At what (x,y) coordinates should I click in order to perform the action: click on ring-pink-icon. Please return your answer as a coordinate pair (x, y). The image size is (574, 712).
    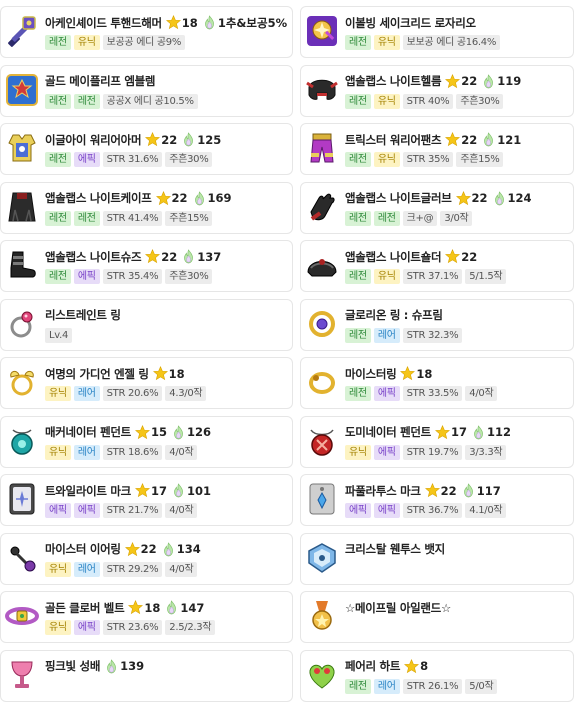
    Looking at the image, I should click on (22, 324).